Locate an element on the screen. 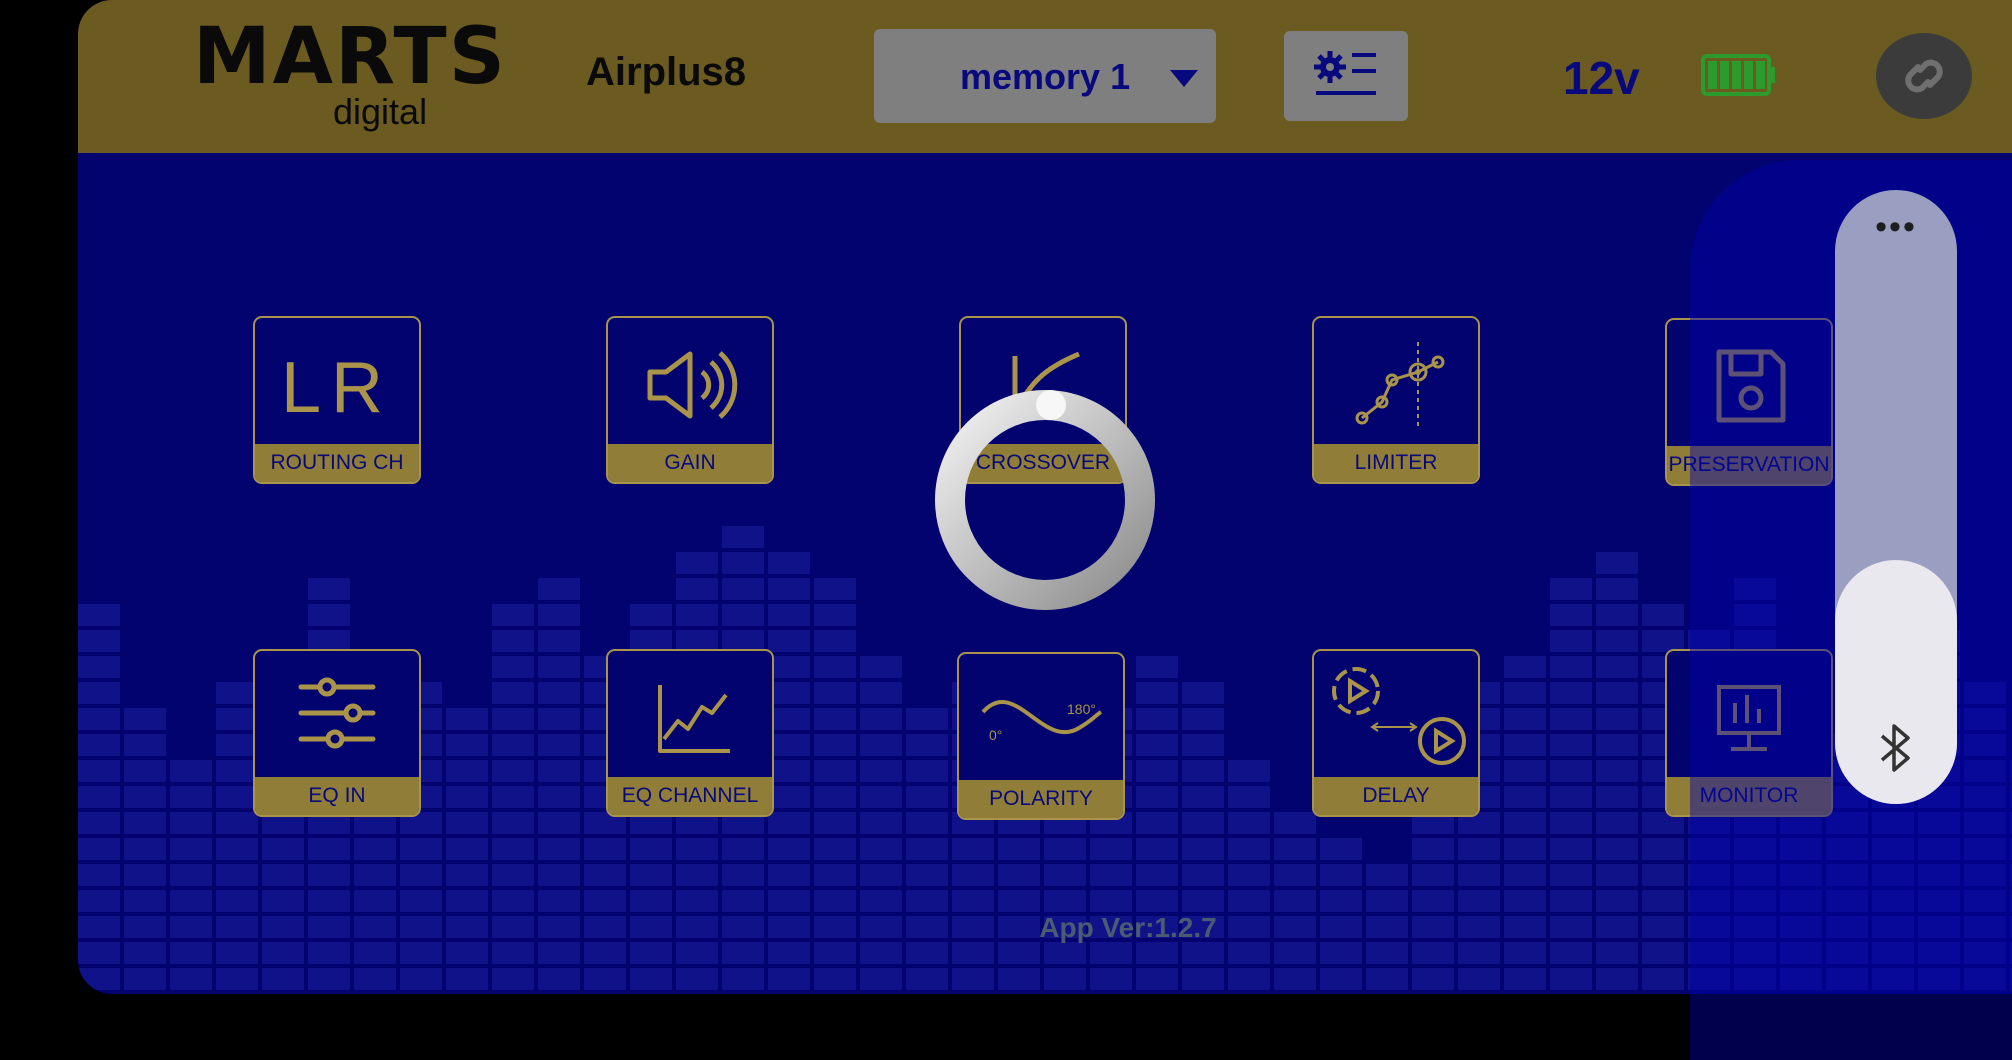  side-panel-handle is located at coordinates (1896, 682).